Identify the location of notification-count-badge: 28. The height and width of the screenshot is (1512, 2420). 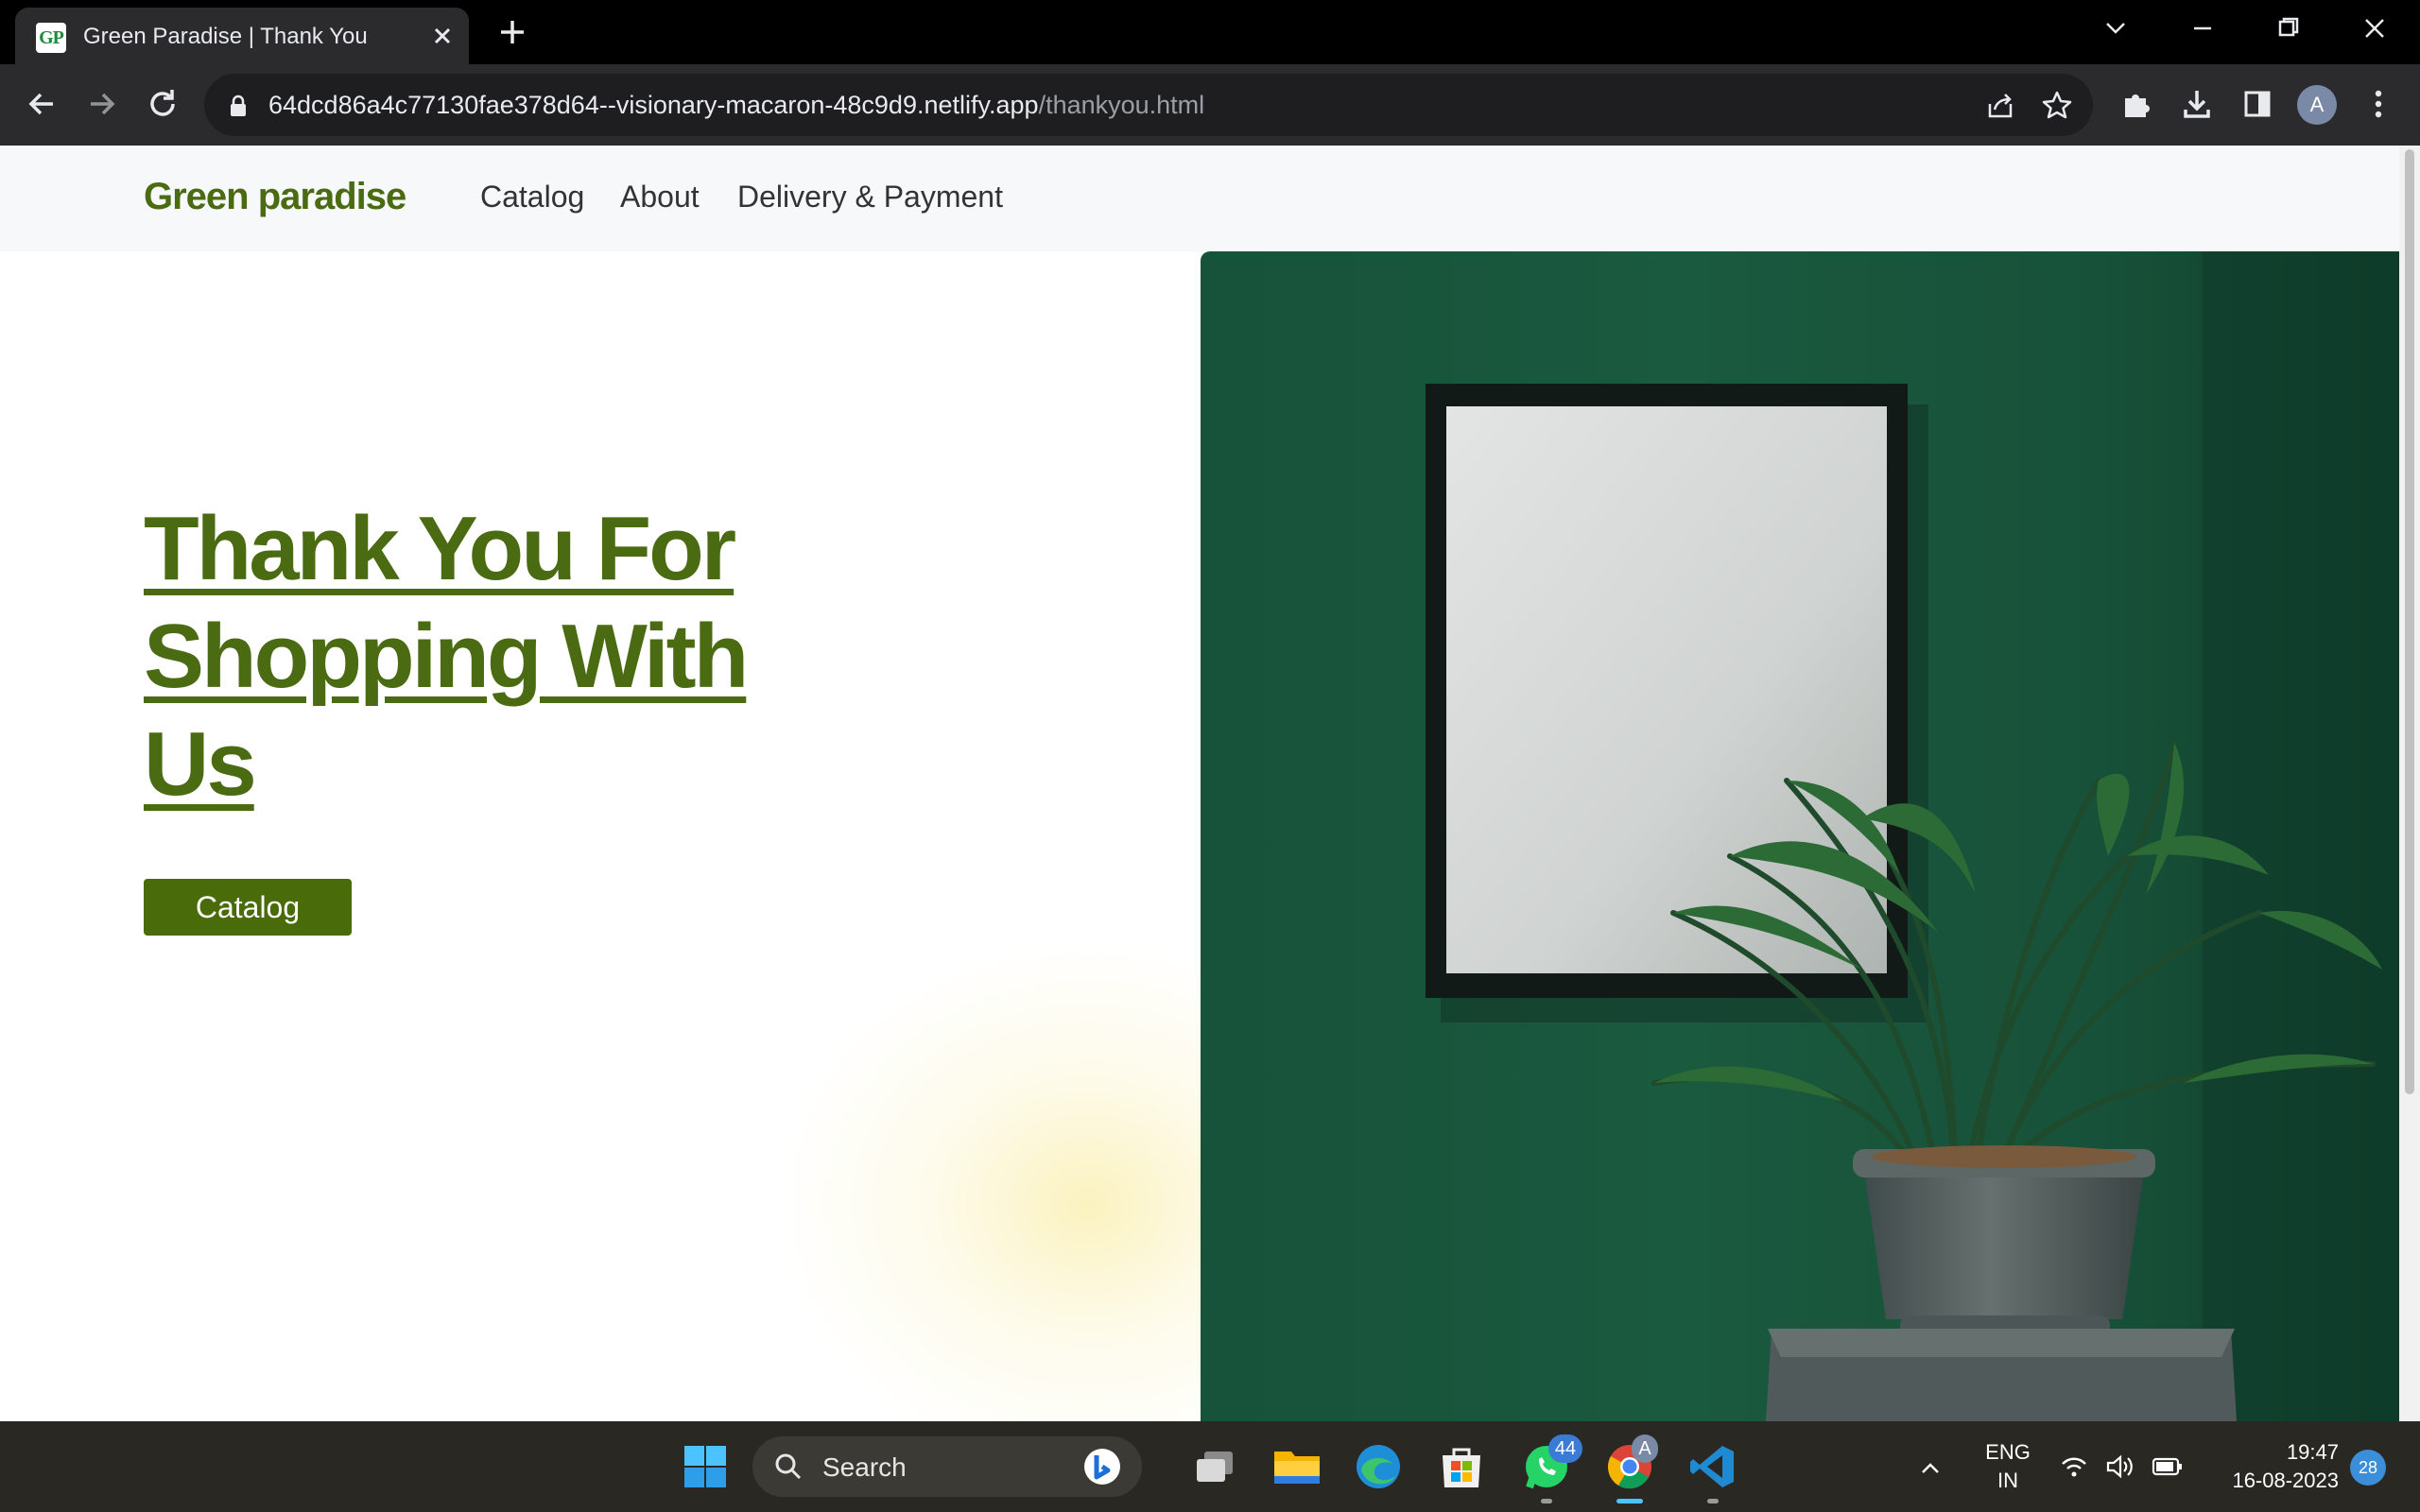
(2368, 1468).